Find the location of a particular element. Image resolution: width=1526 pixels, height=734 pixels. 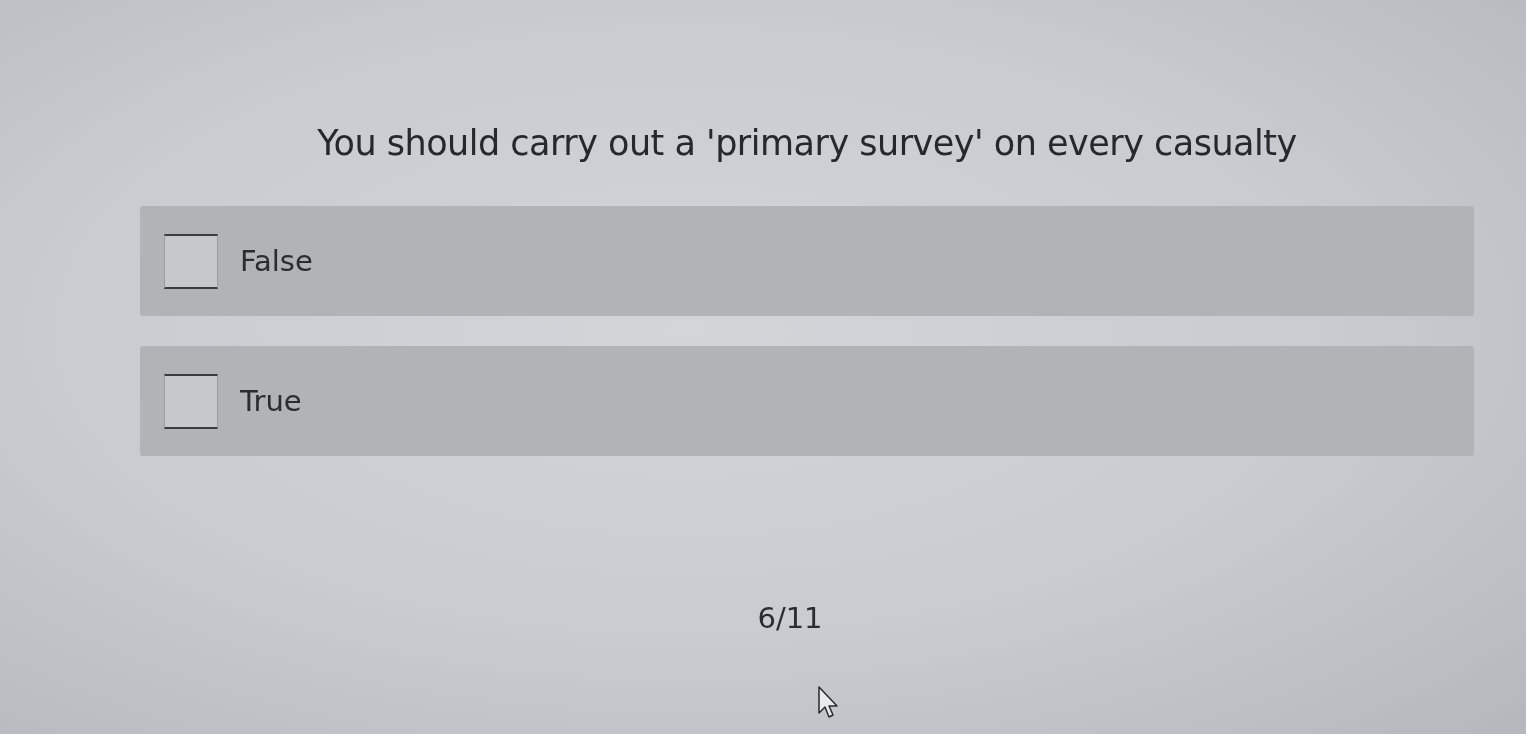

mouse-pointer-icon is located at coordinates (828, 702).